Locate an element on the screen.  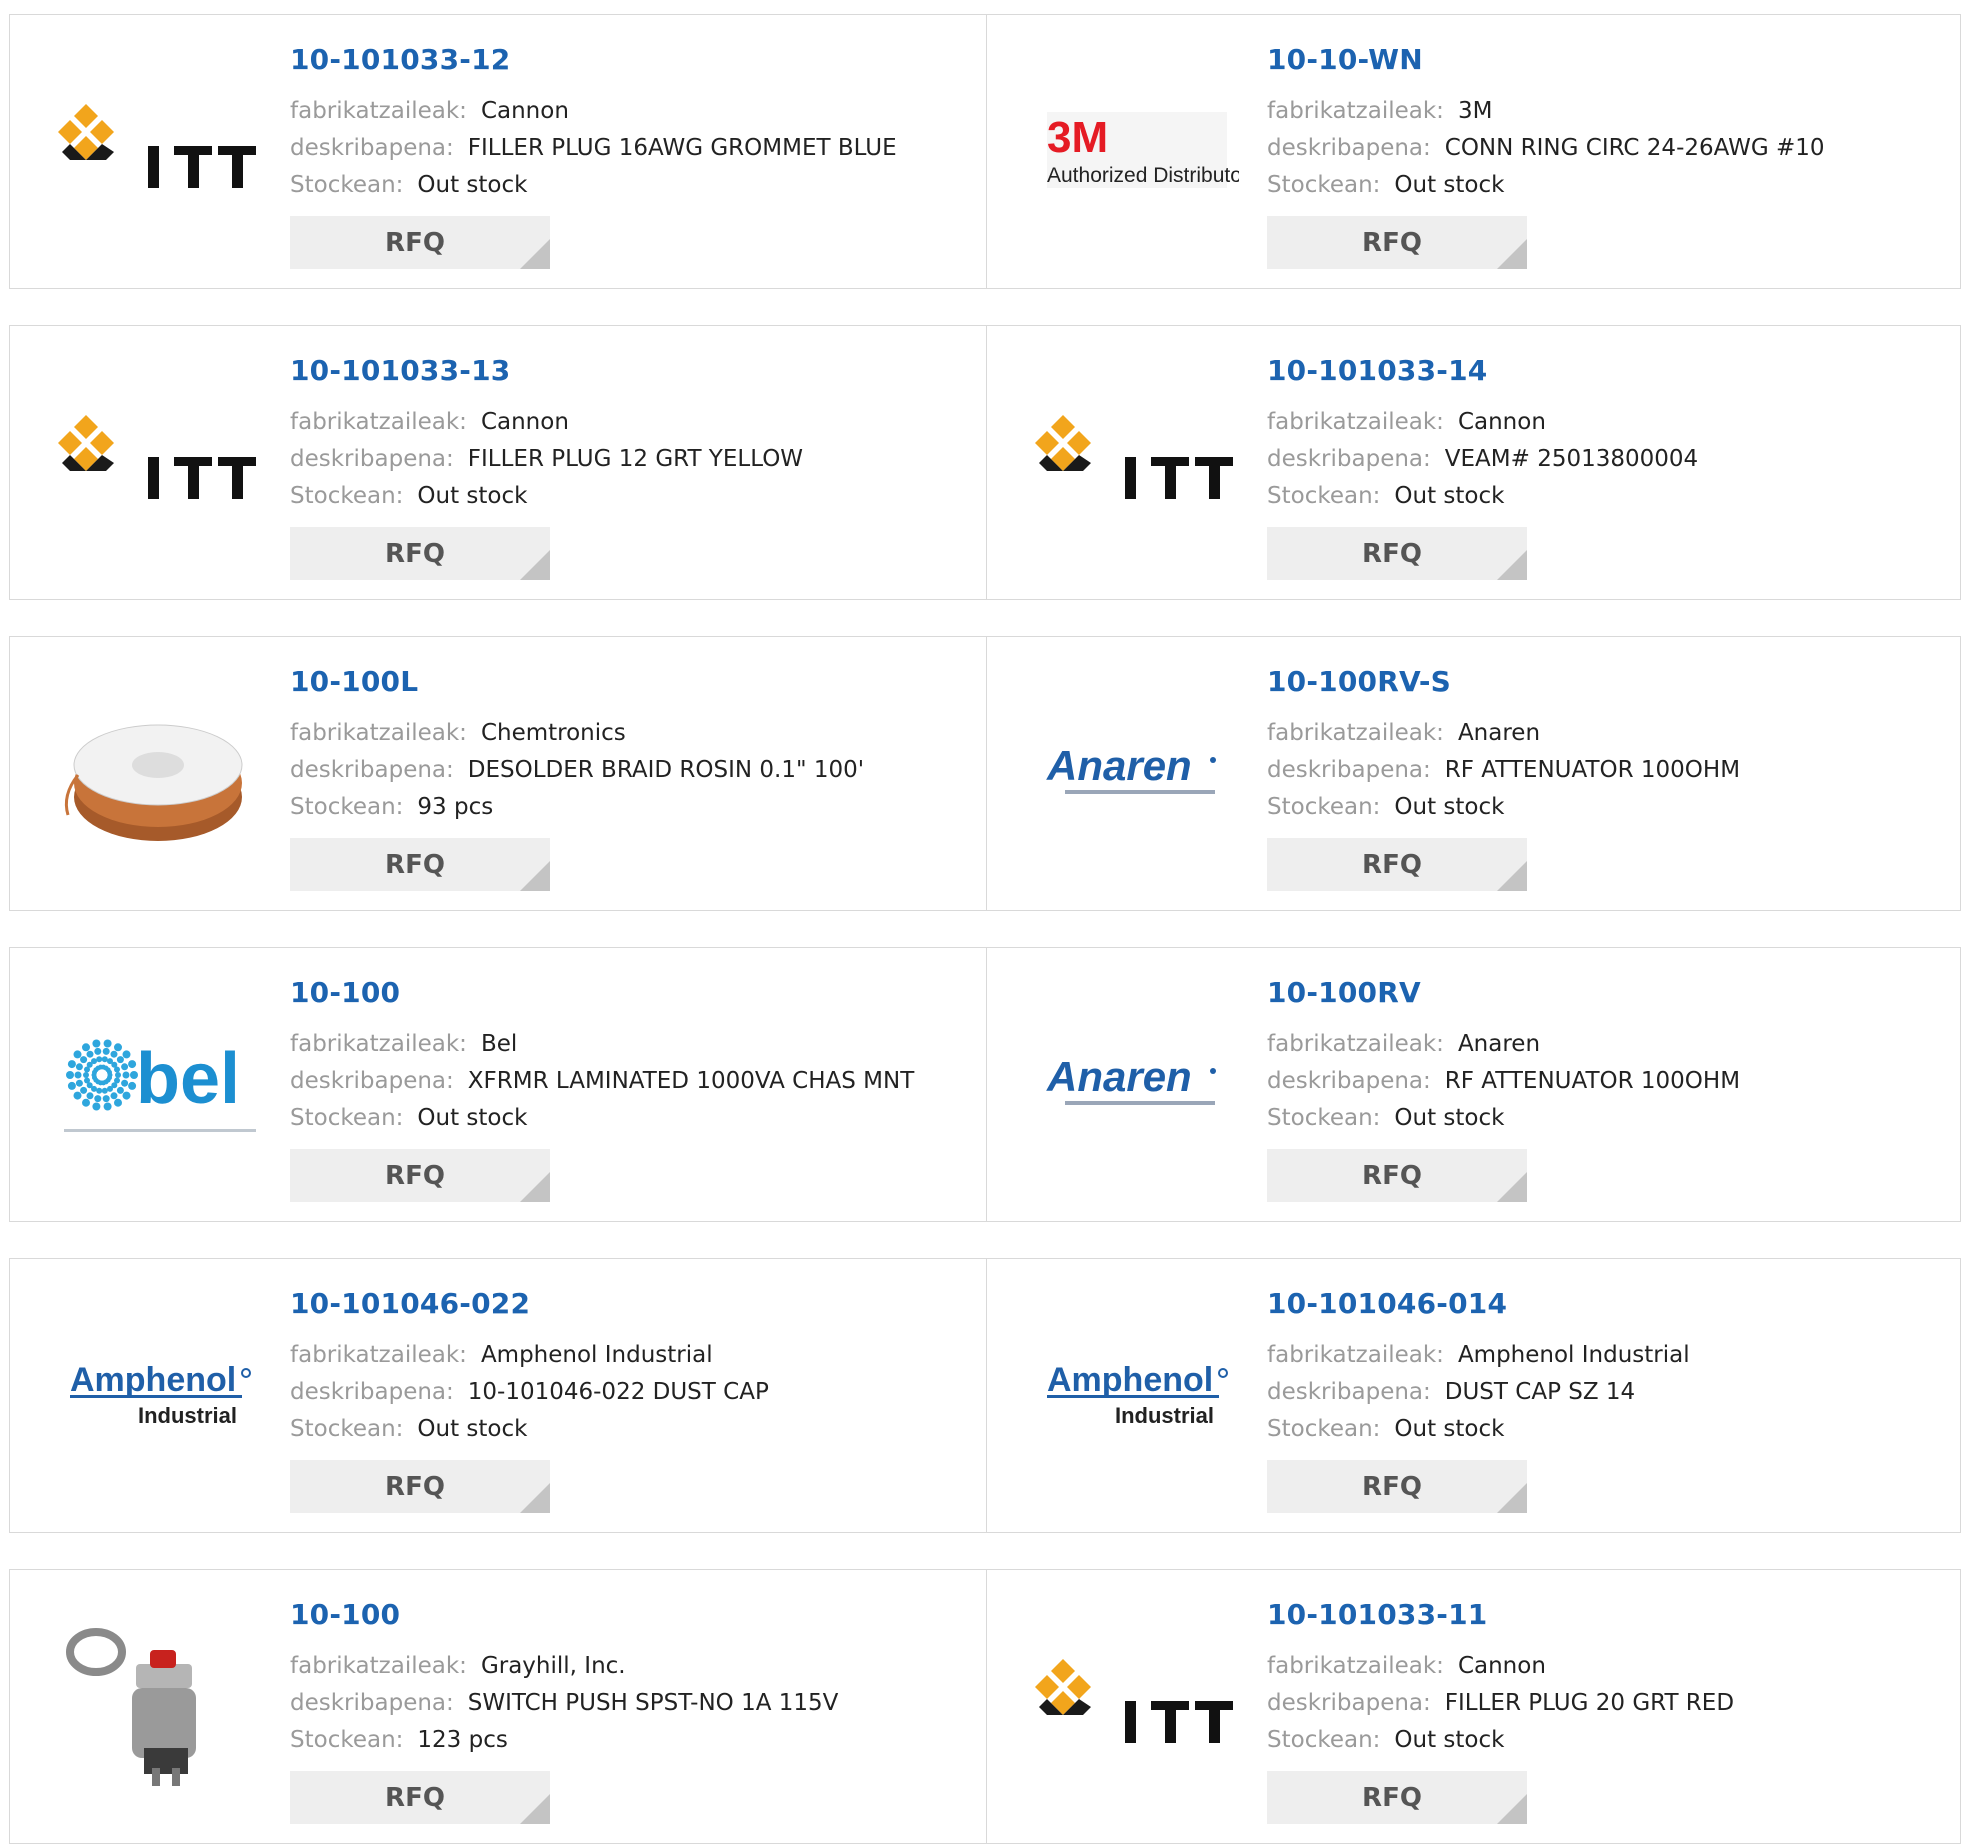
part-number-link: 10-101033-11 is located at coordinates (1377, 1614).